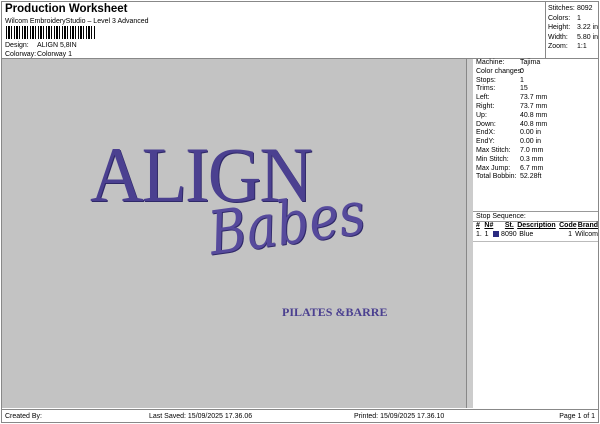  Describe the element at coordinates (490, 62) in the screenshot. I see `machine-key: Machine:` at that location.